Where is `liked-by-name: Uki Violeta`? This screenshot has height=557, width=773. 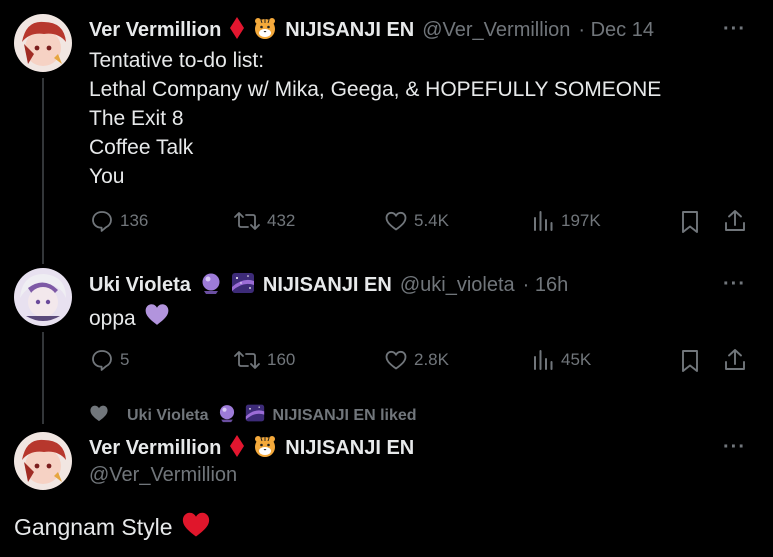 liked-by-name: Uki Violeta is located at coordinates (168, 416).